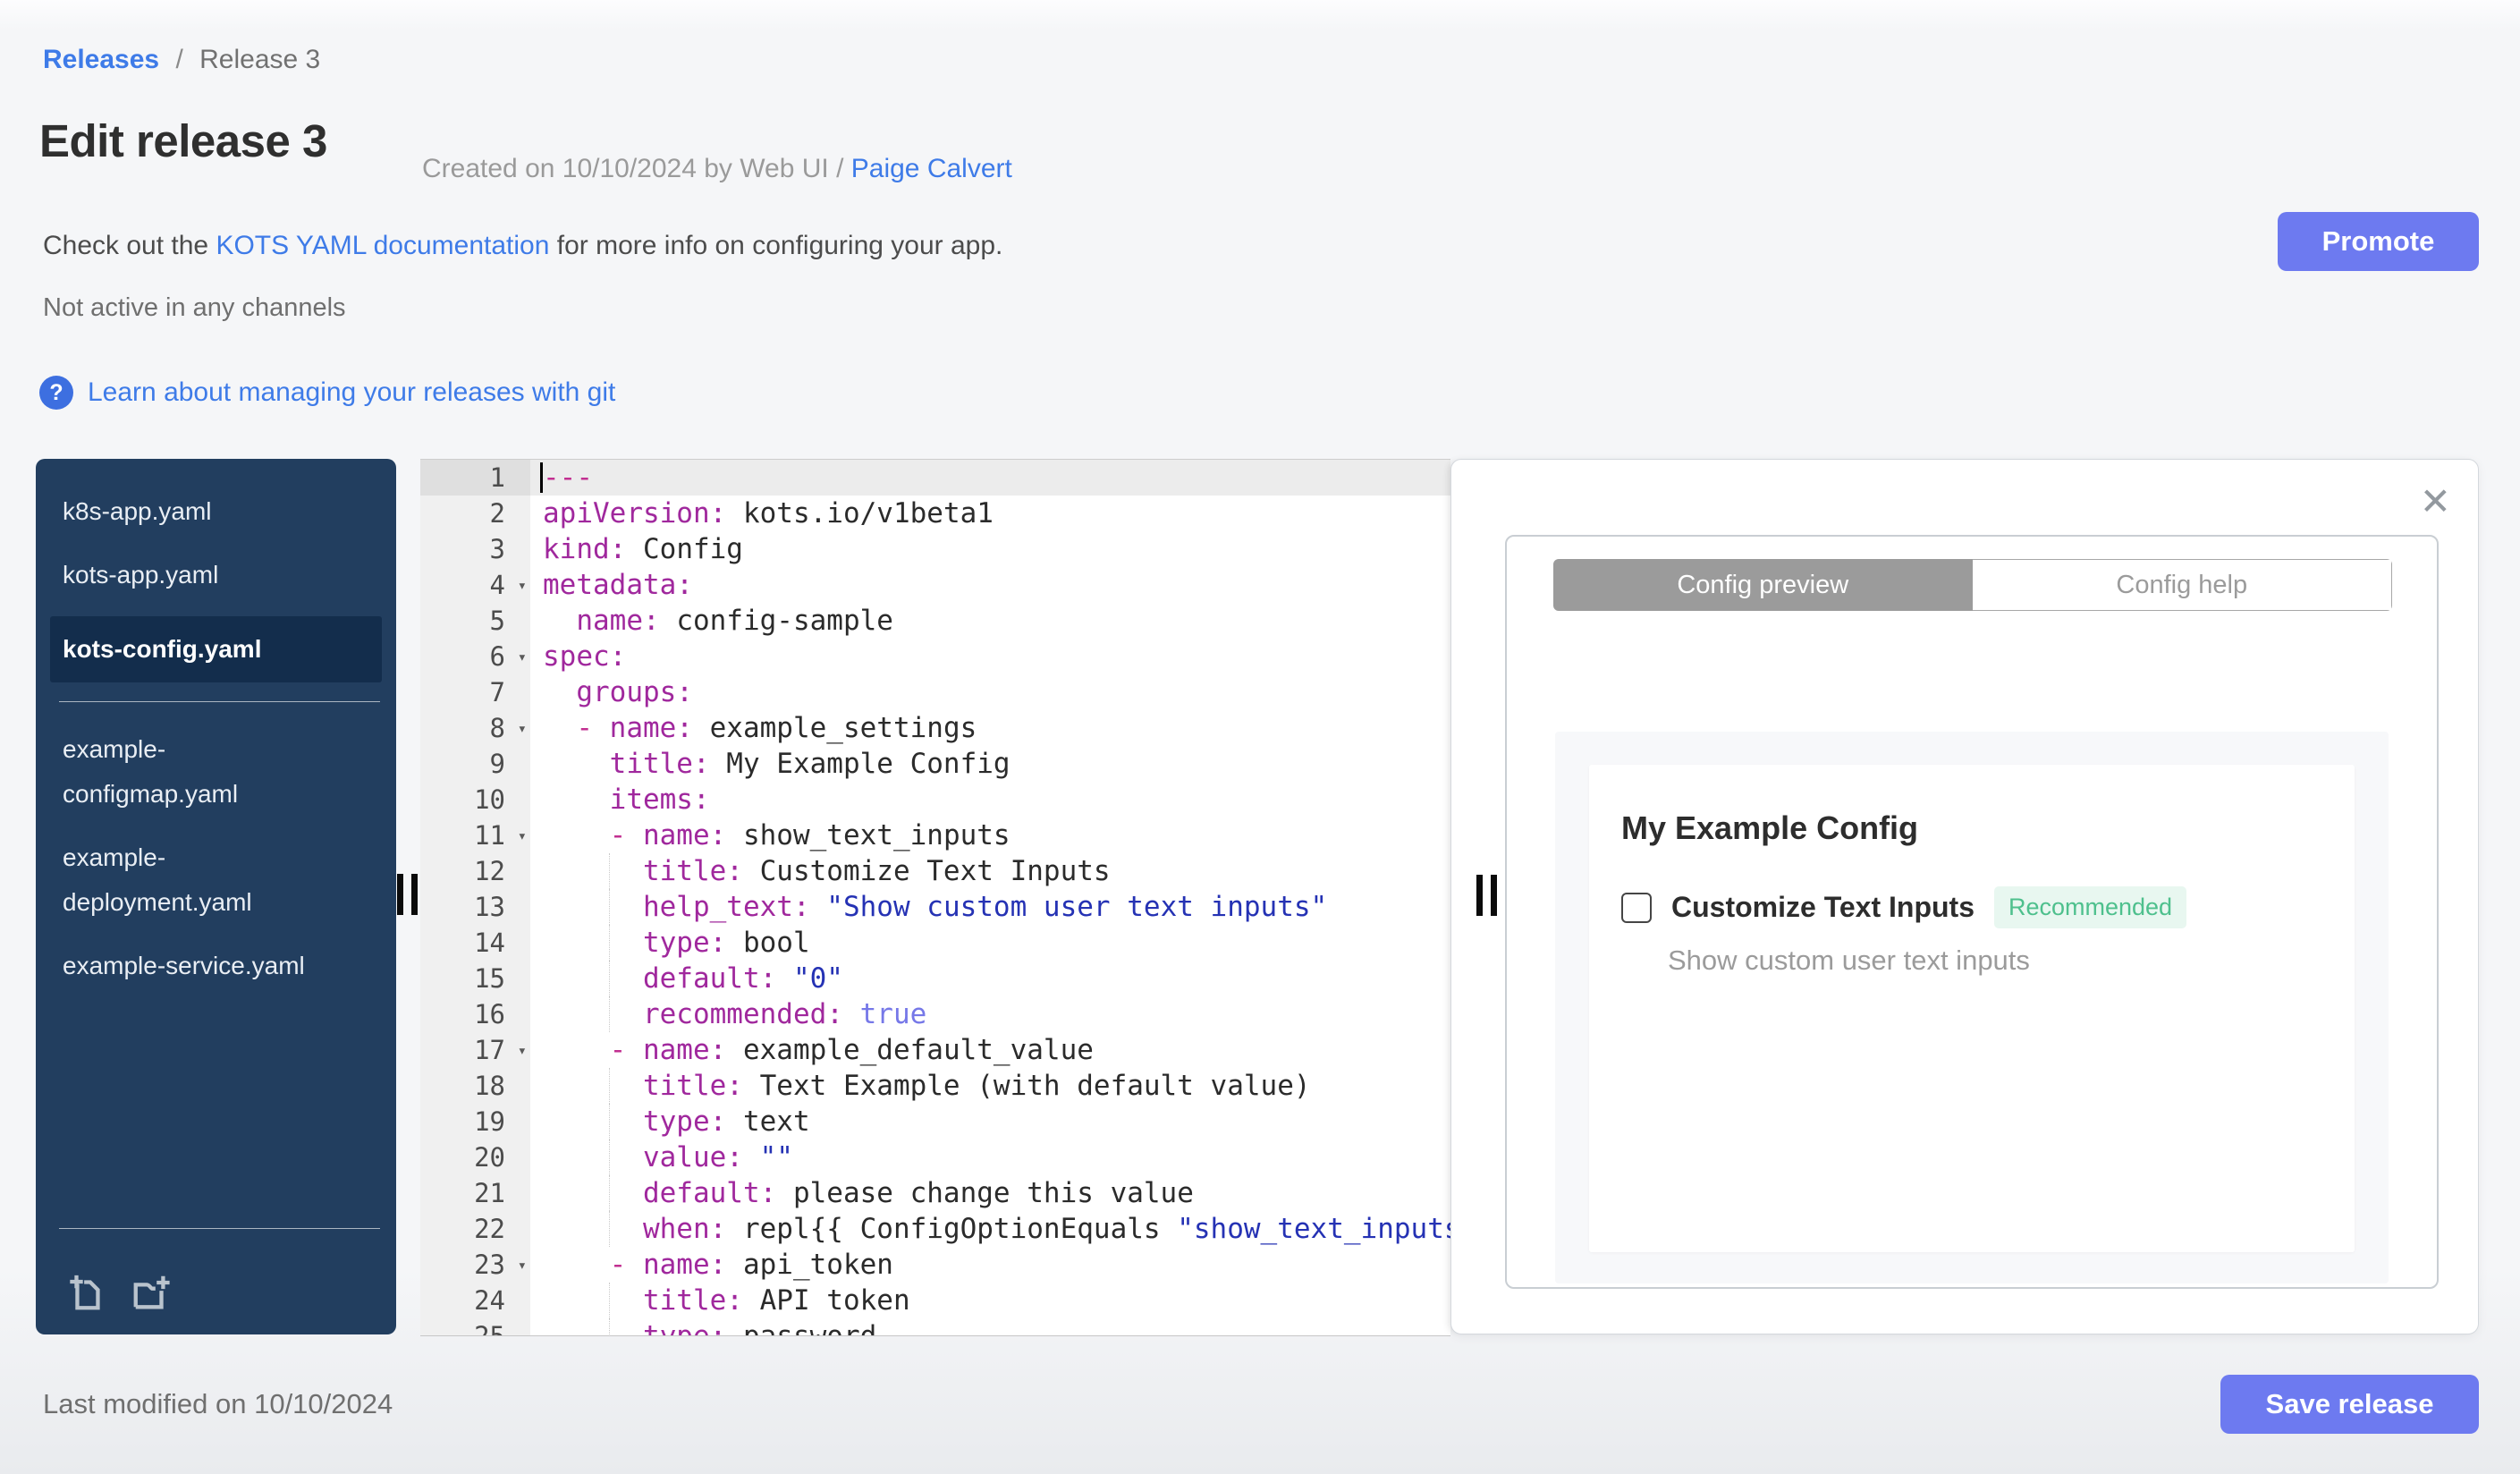 The image size is (2520, 1474). What do you see at coordinates (935, 1121) in the screenshot?
I see `code-line: 19 type: text` at bounding box center [935, 1121].